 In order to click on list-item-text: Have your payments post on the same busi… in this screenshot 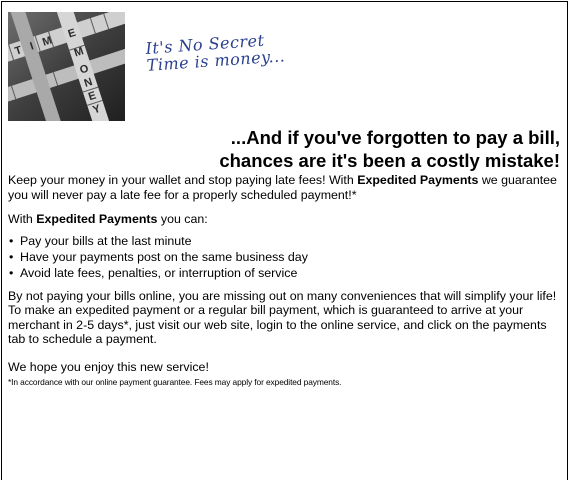, I will do `click(164, 256)`.